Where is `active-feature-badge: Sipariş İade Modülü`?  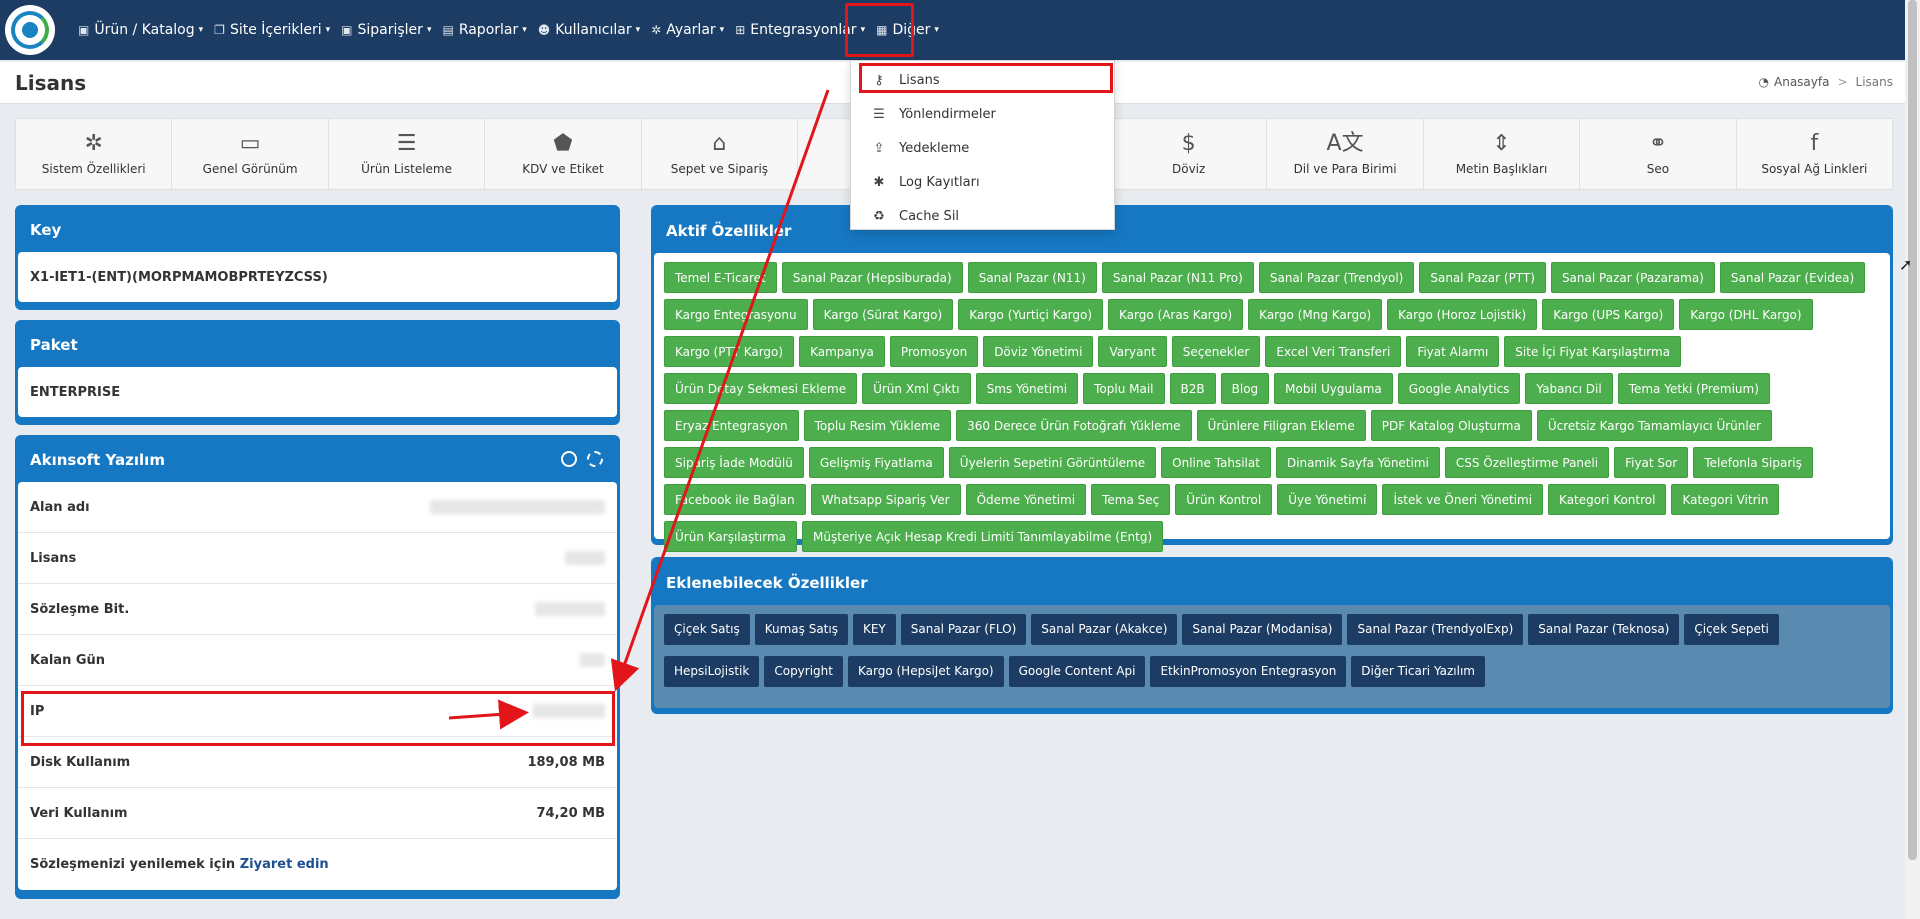
active-feature-badge: Sipariş İade Modülü is located at coordinates (734, 462).